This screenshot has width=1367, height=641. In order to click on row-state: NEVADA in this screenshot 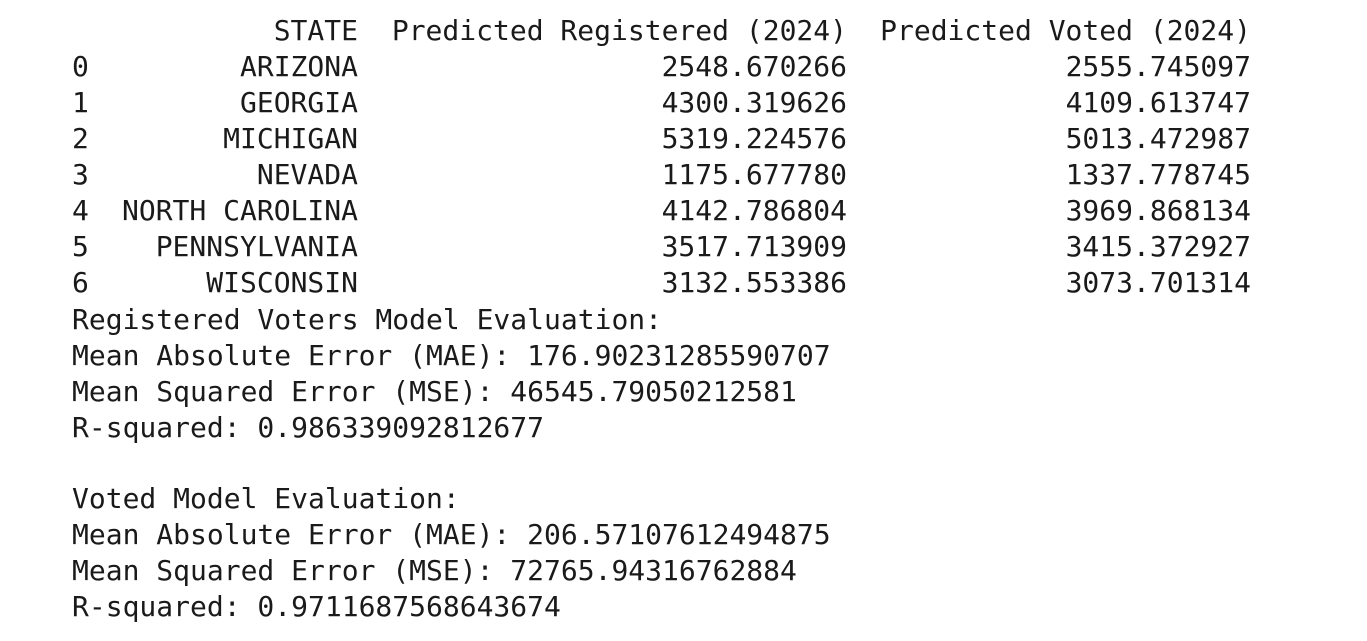, I will do `click(307, 174)`.